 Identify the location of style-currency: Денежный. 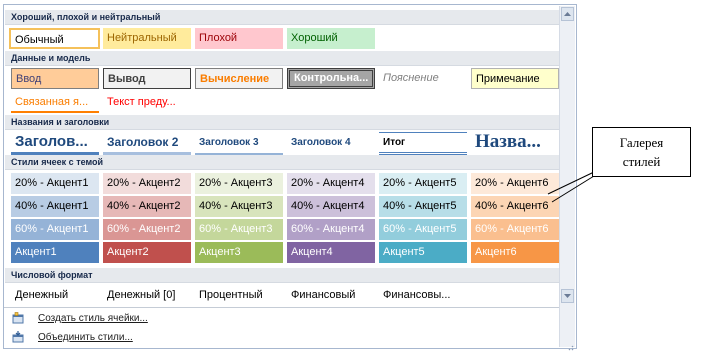
(55, 295).